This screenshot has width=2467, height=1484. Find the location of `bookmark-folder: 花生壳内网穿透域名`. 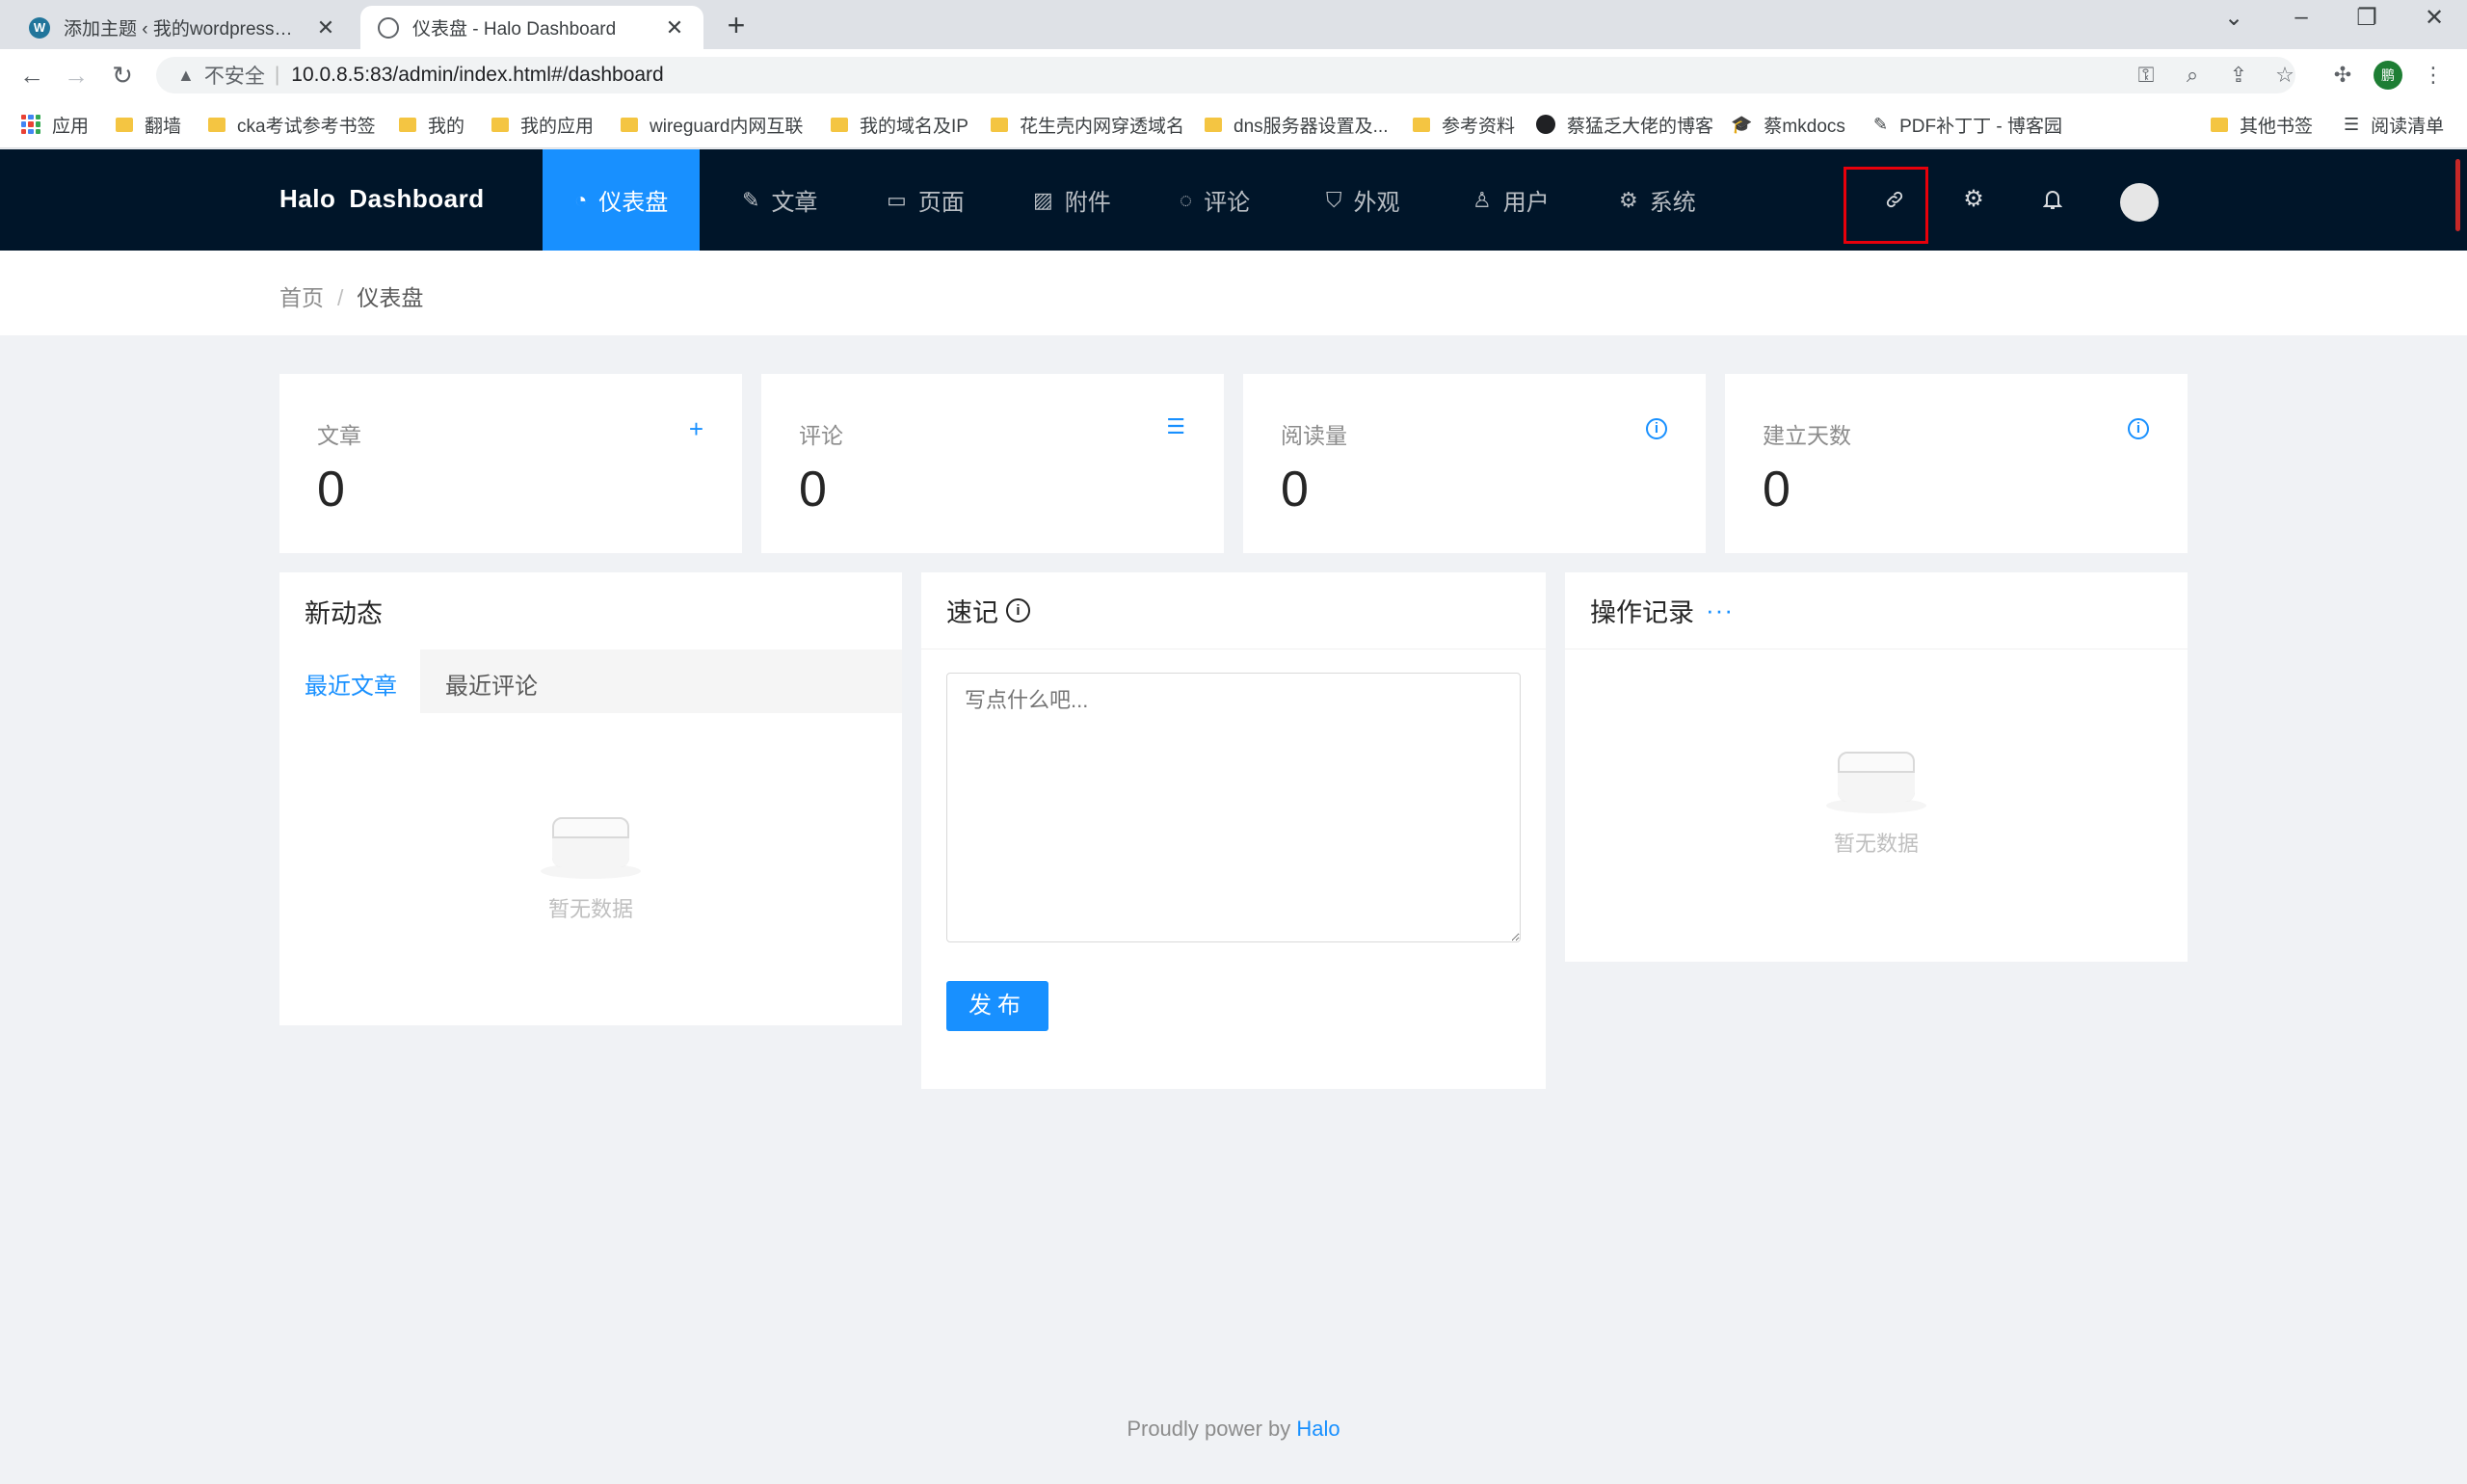

bookmark-folder: 花生壳内网穿透域名 is located at coordinates (1087, 125).